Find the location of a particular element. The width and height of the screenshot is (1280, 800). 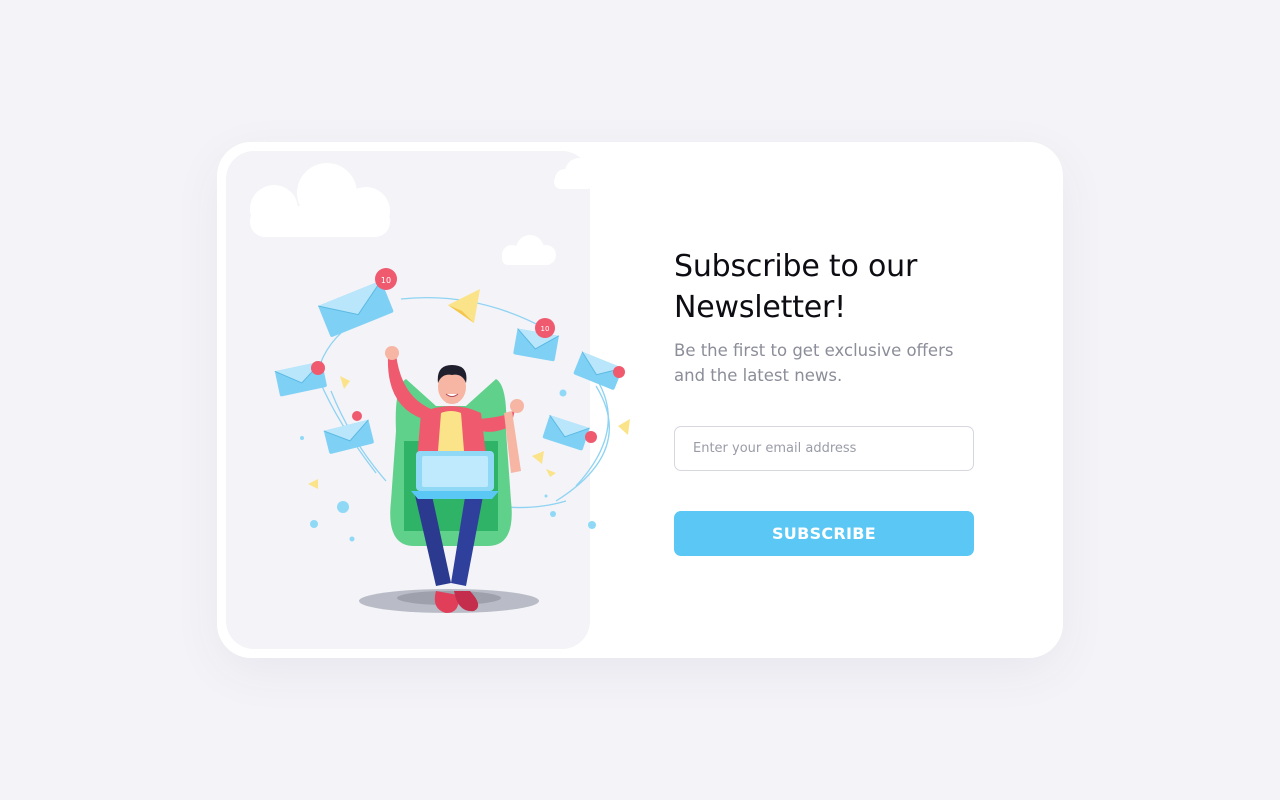

email-field is located at coordinates (824, 448).